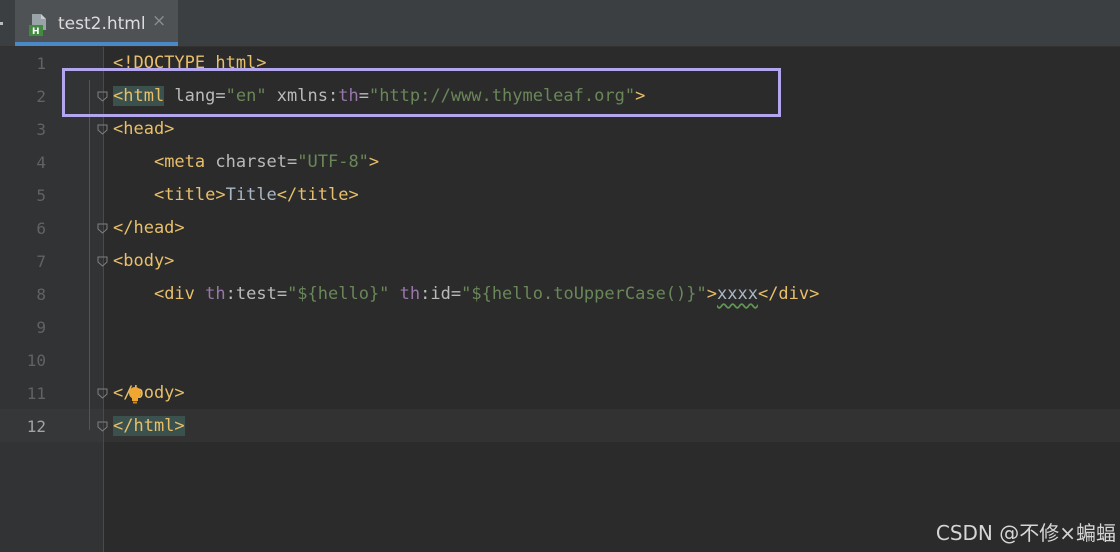  I want to click on code-token: "UTF-8", so click(333, 162).